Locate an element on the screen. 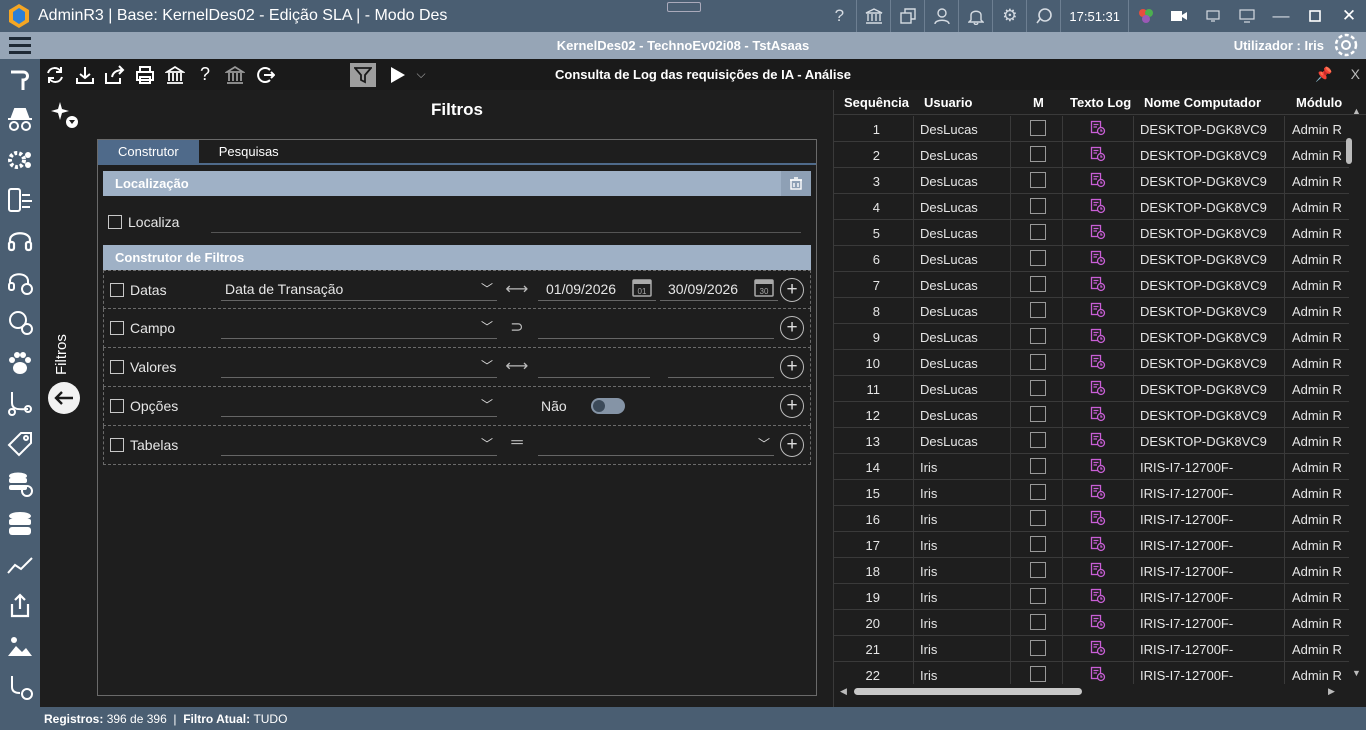  vertical-scrollbar: ▲ ▼ is located at coordinates (1355, 394).